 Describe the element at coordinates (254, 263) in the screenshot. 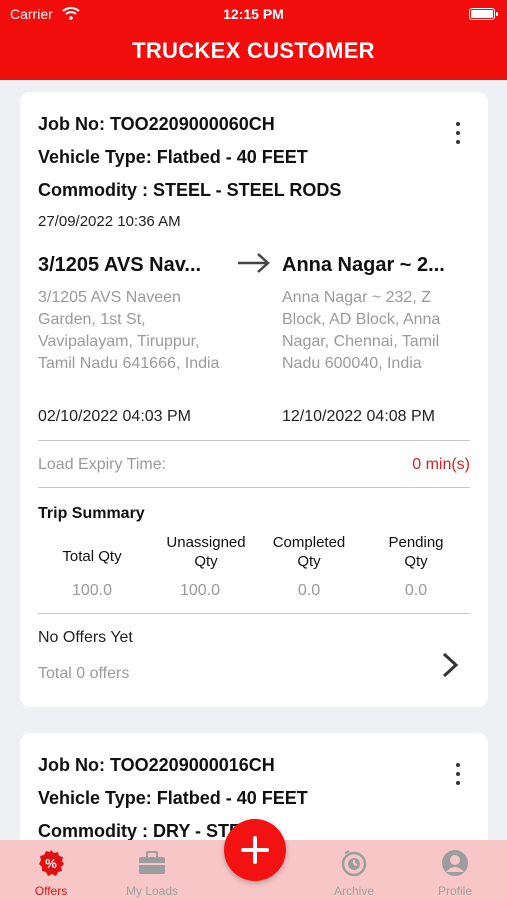

I see `arrow-right-icon` at that location.